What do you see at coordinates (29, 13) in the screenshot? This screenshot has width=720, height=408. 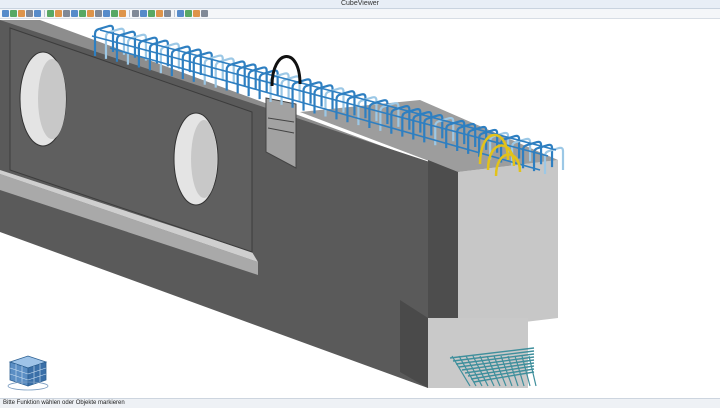 I see `print-icon` at bounding box center [29, 13].